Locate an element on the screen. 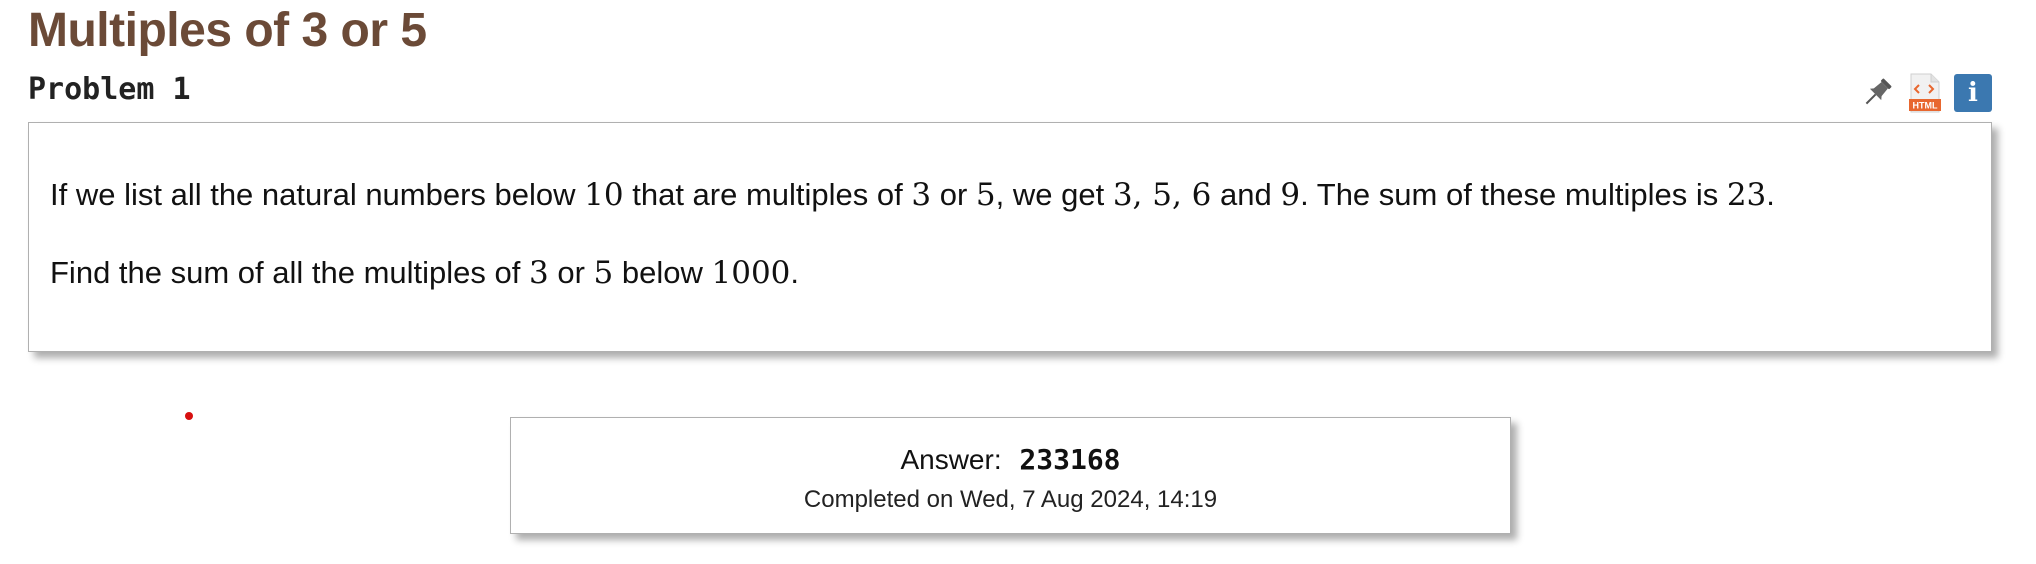 The height and width of the screenshot is (564, 2036). page-title: Multiples of 3 or 5 is located at coordinates (227, 30).